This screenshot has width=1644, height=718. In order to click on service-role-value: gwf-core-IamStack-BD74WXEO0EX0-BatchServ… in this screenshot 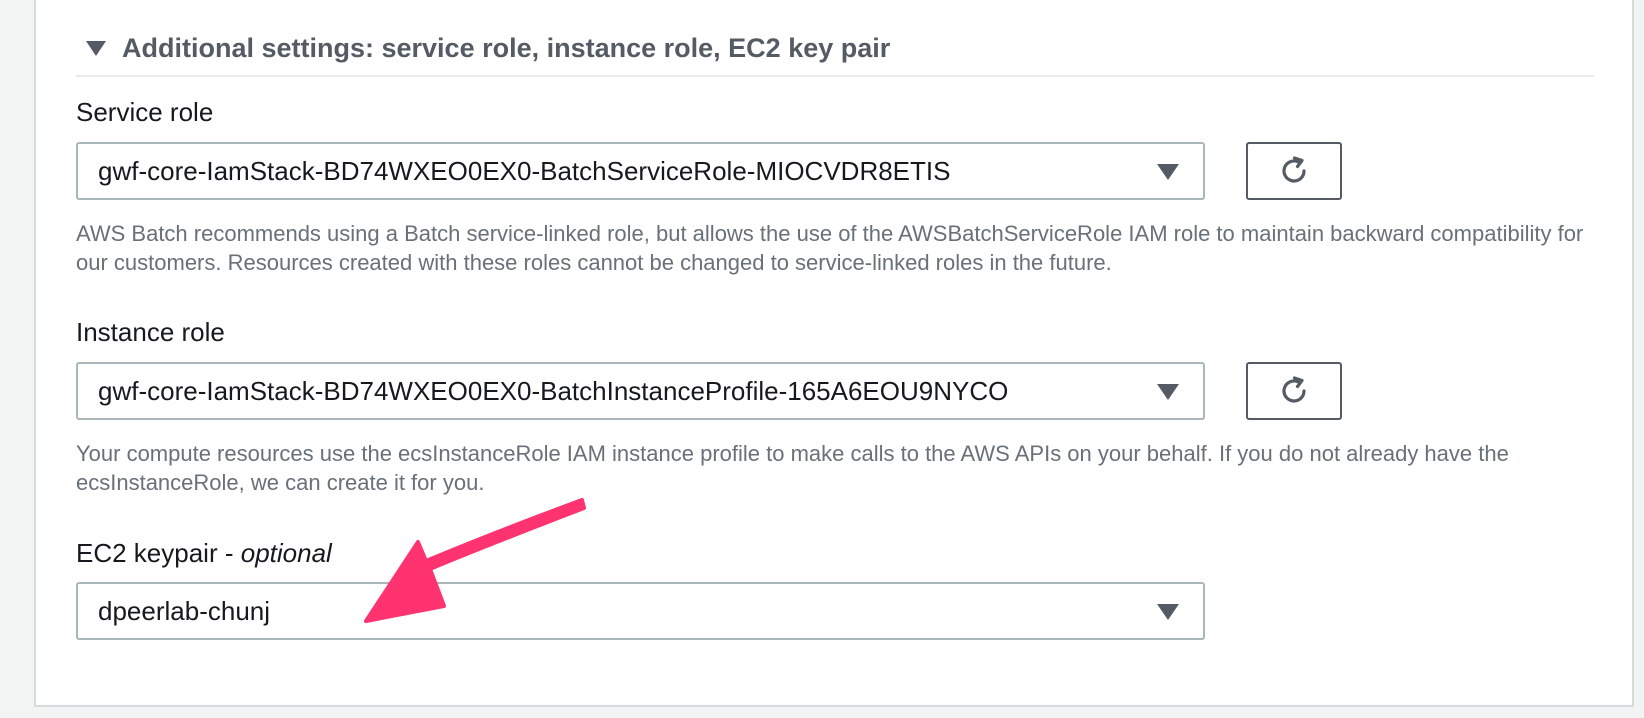, I will do `click(524, 170)`.